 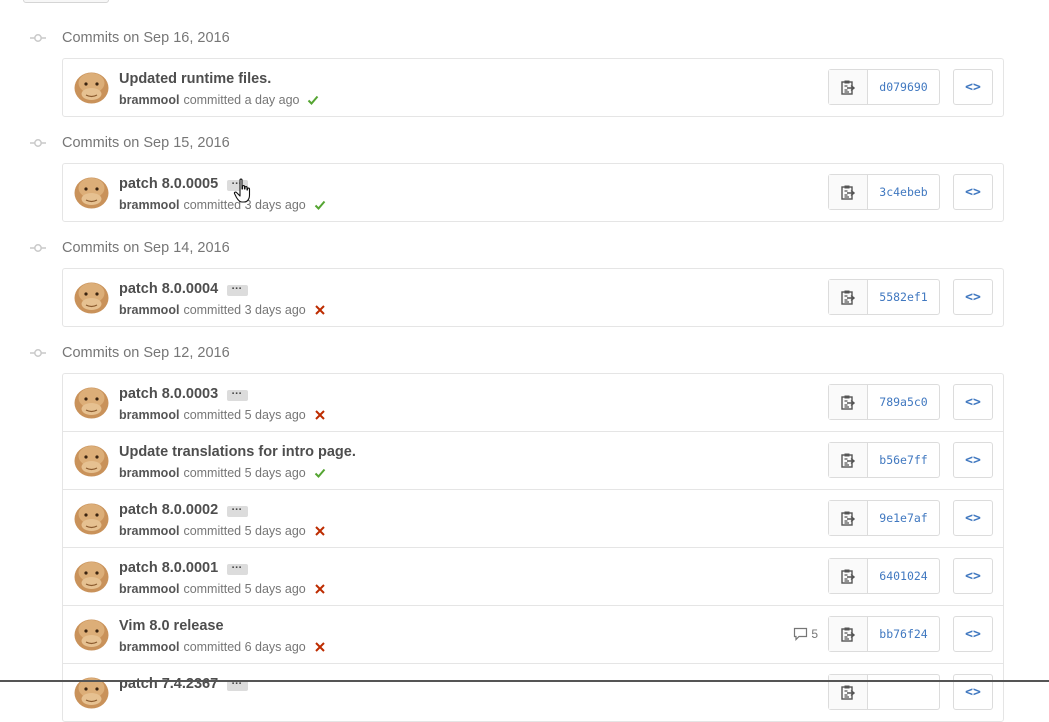 I want to click on pagination-button-stub, so click(x=66, y=1).